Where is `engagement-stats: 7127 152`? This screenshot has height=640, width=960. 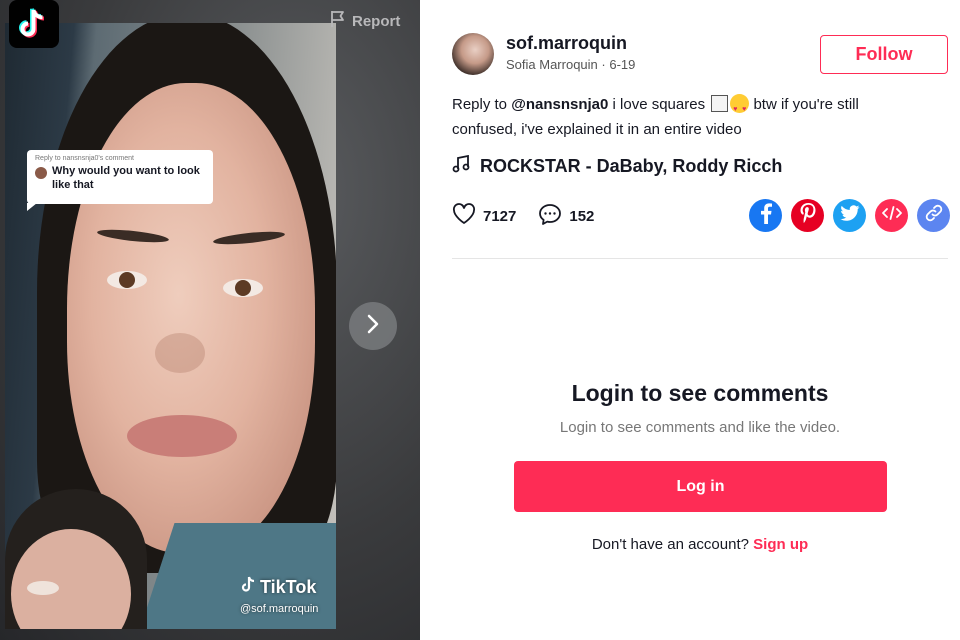
engagement-stats: 7127 152 is located at coordinates (523, 216).